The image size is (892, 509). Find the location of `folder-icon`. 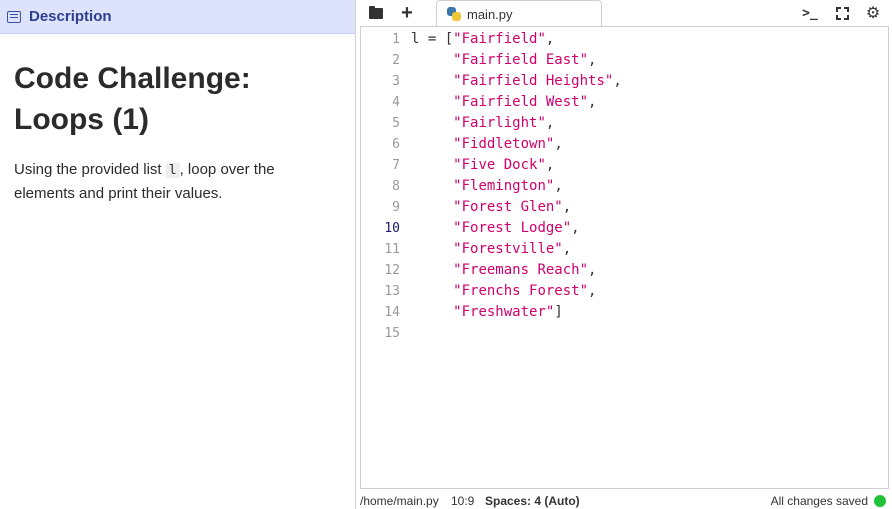

folder-icon is located at coordinates (376, 12).